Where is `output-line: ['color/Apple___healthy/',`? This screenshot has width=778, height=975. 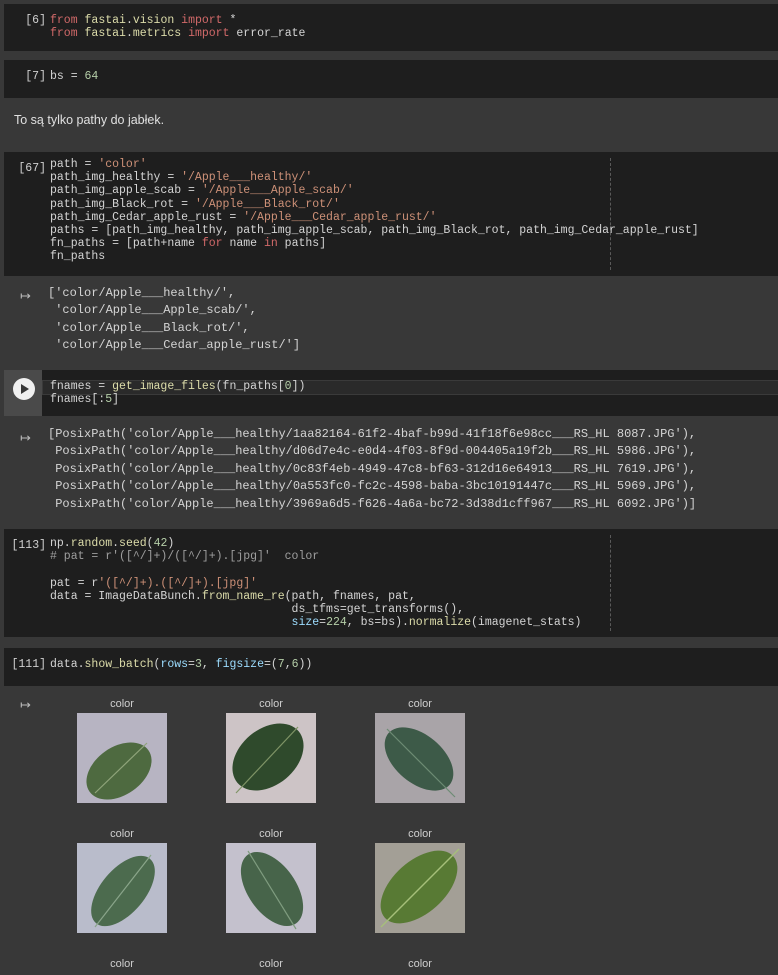 output-line: ['color/Apple___healthy/', is located at coordinates (142, 293).